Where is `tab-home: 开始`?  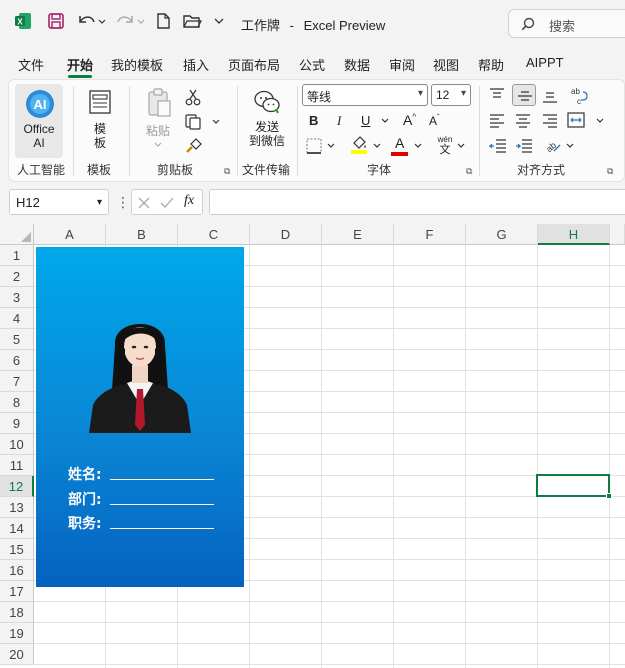 tab-home: 开始 is located at coordinates (80, 64).